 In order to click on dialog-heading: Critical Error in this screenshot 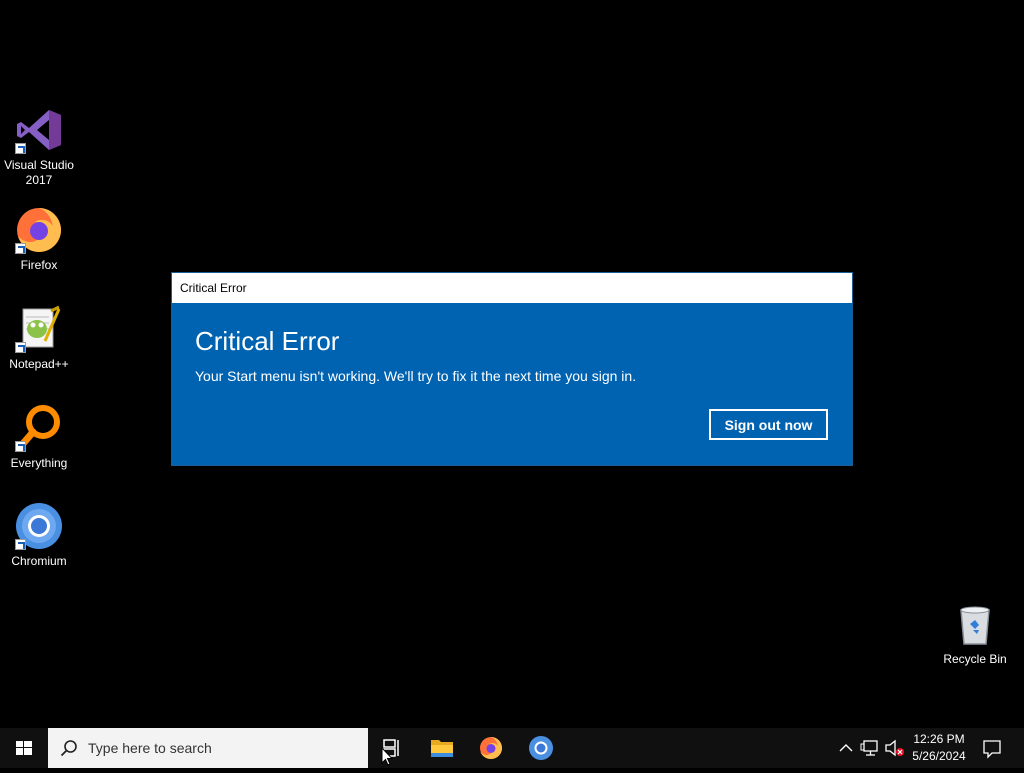, I will do `click(267, 341)`.